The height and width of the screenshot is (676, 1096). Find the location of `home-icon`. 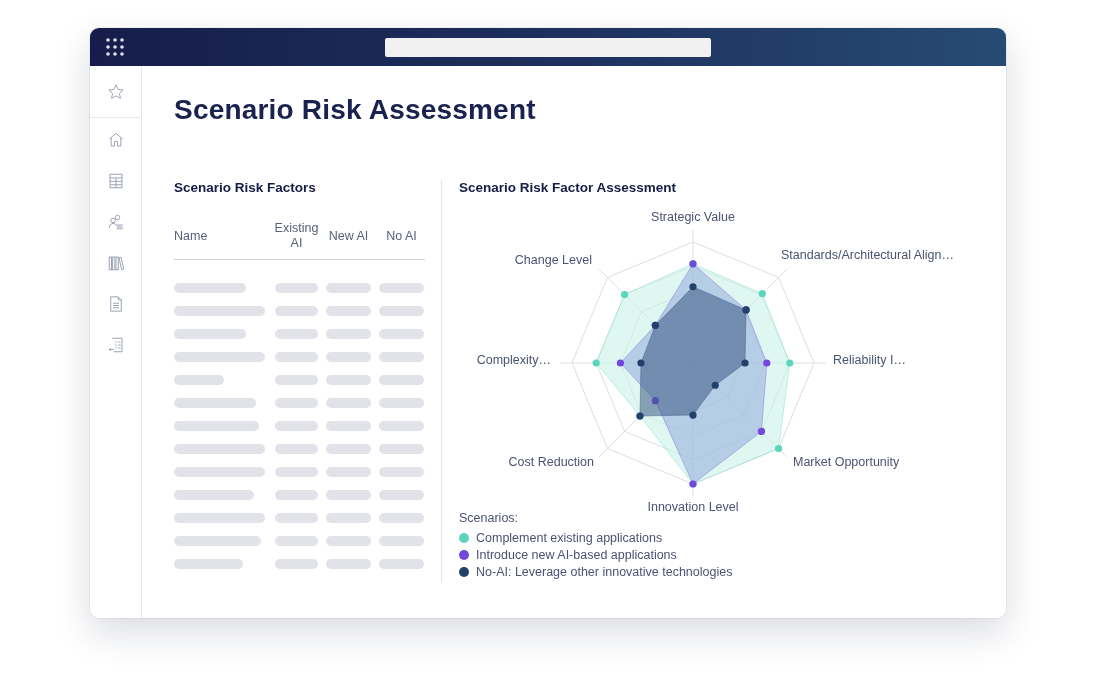

home-icon is located at coordinates (115, 140).